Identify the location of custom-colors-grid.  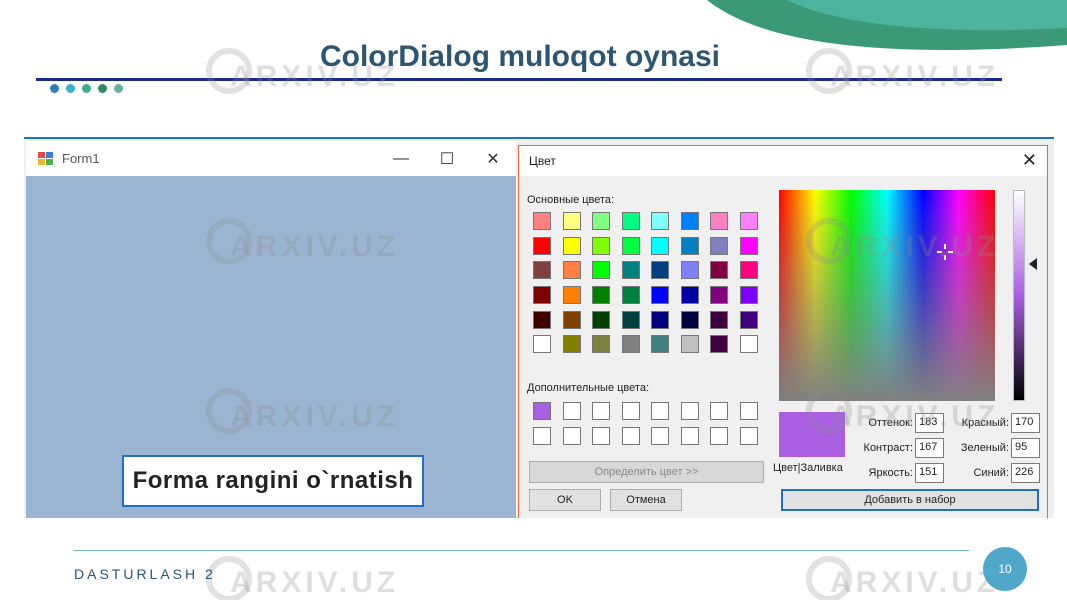
(645, 423).